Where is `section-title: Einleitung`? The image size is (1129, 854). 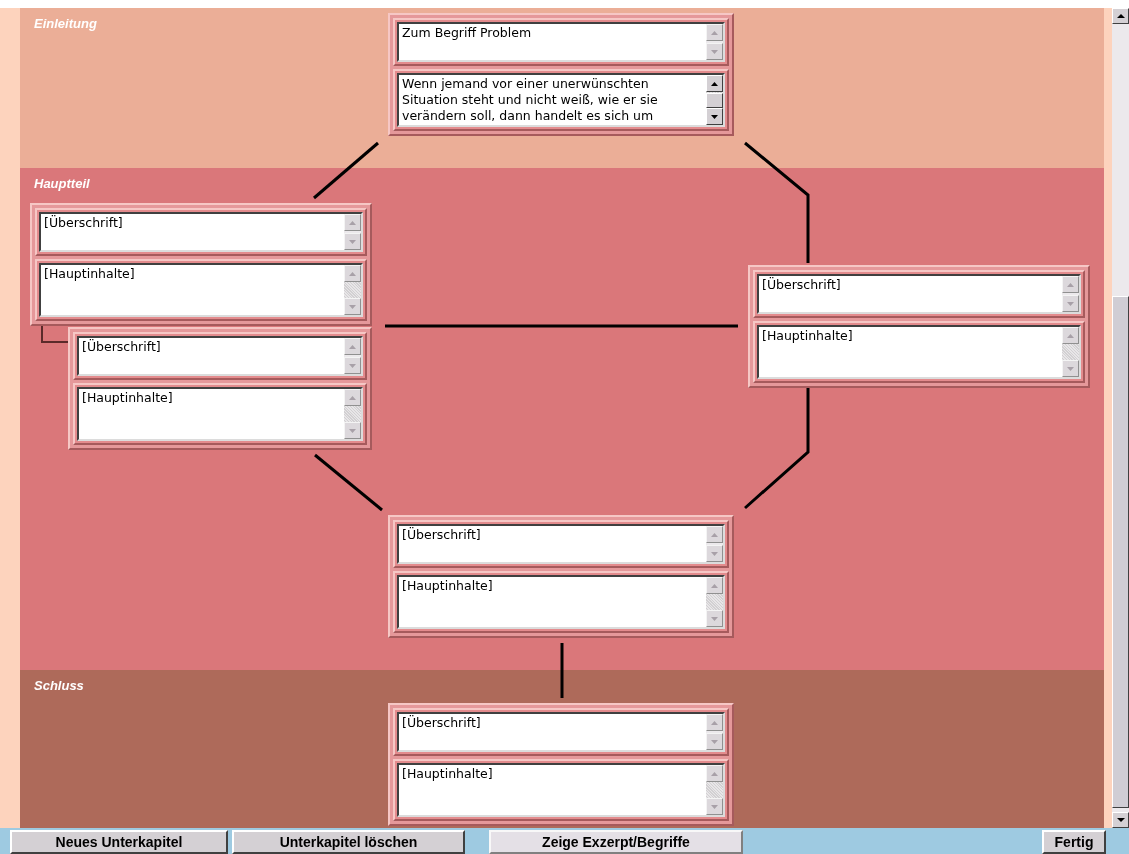 section-title: Einleitung is located at coordinates (65, 23).